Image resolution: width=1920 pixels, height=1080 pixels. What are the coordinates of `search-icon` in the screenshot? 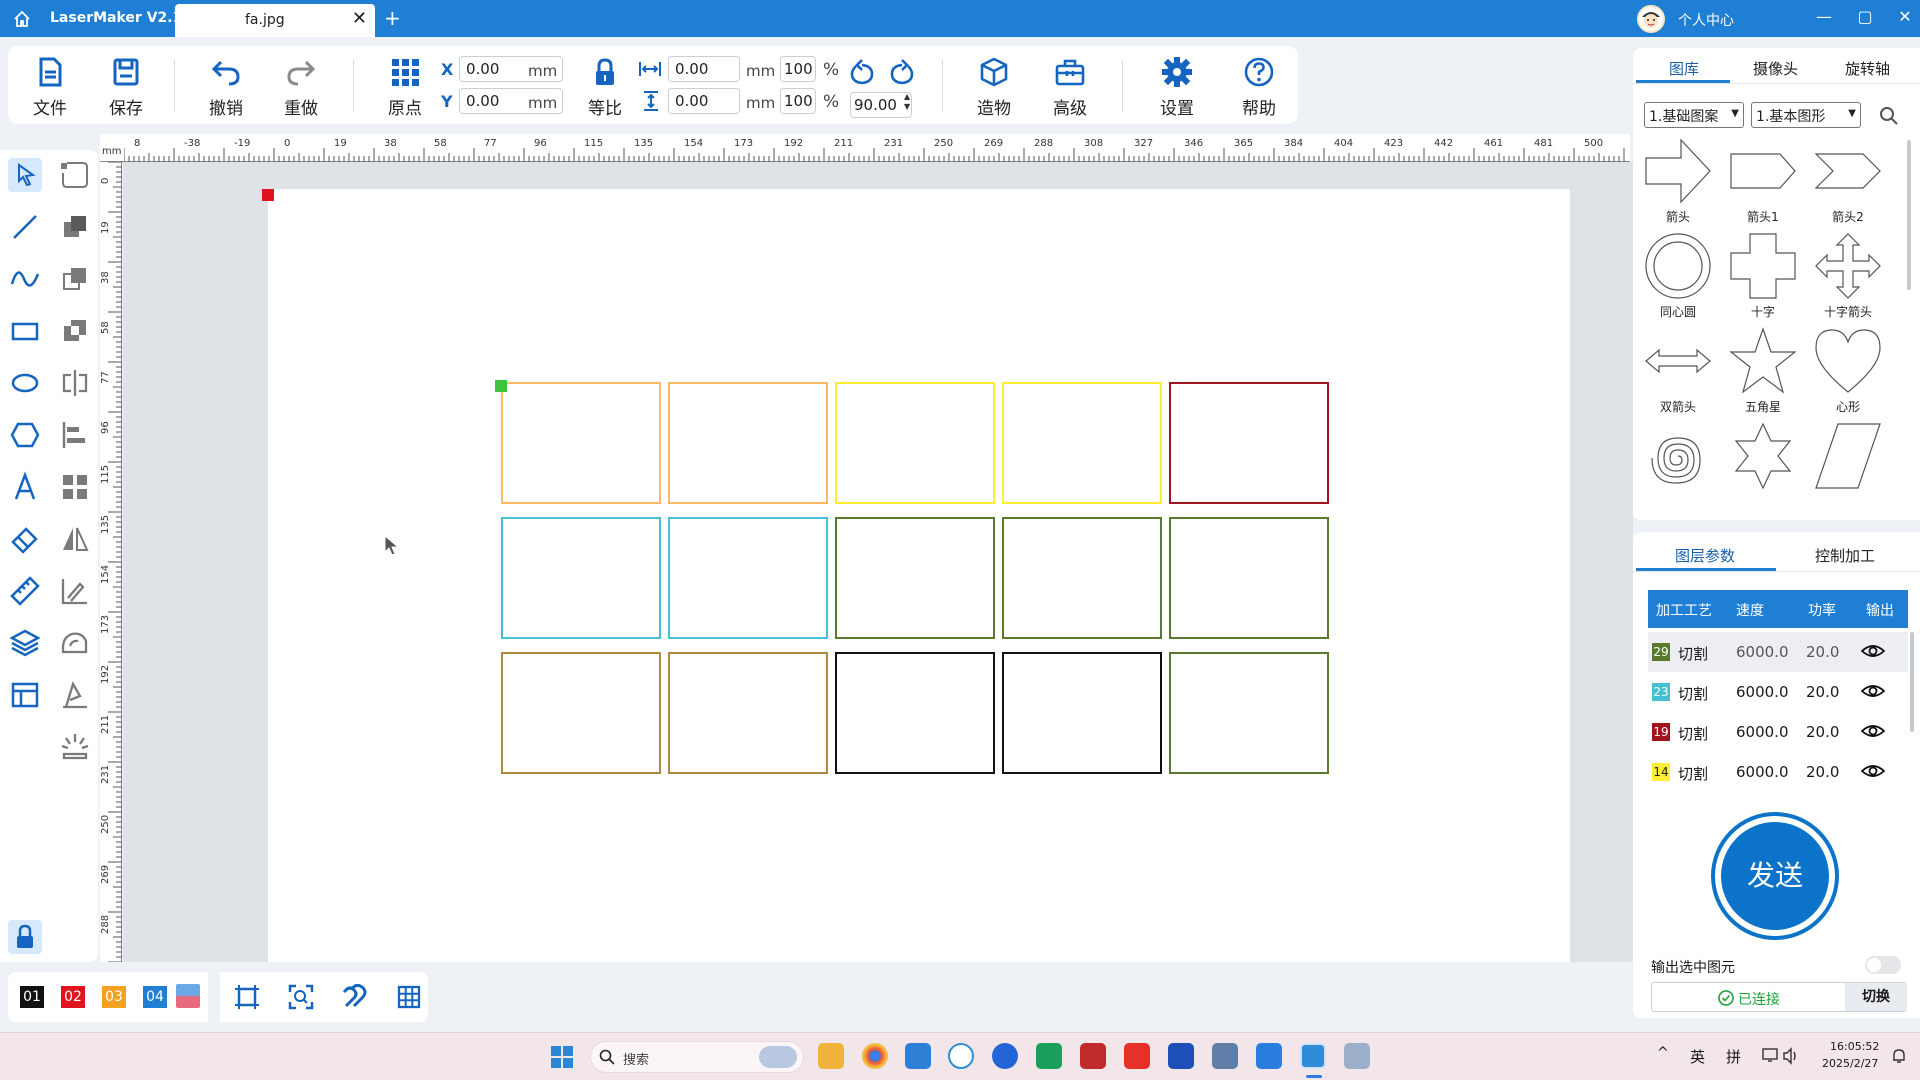 It's located at (1889, 116).